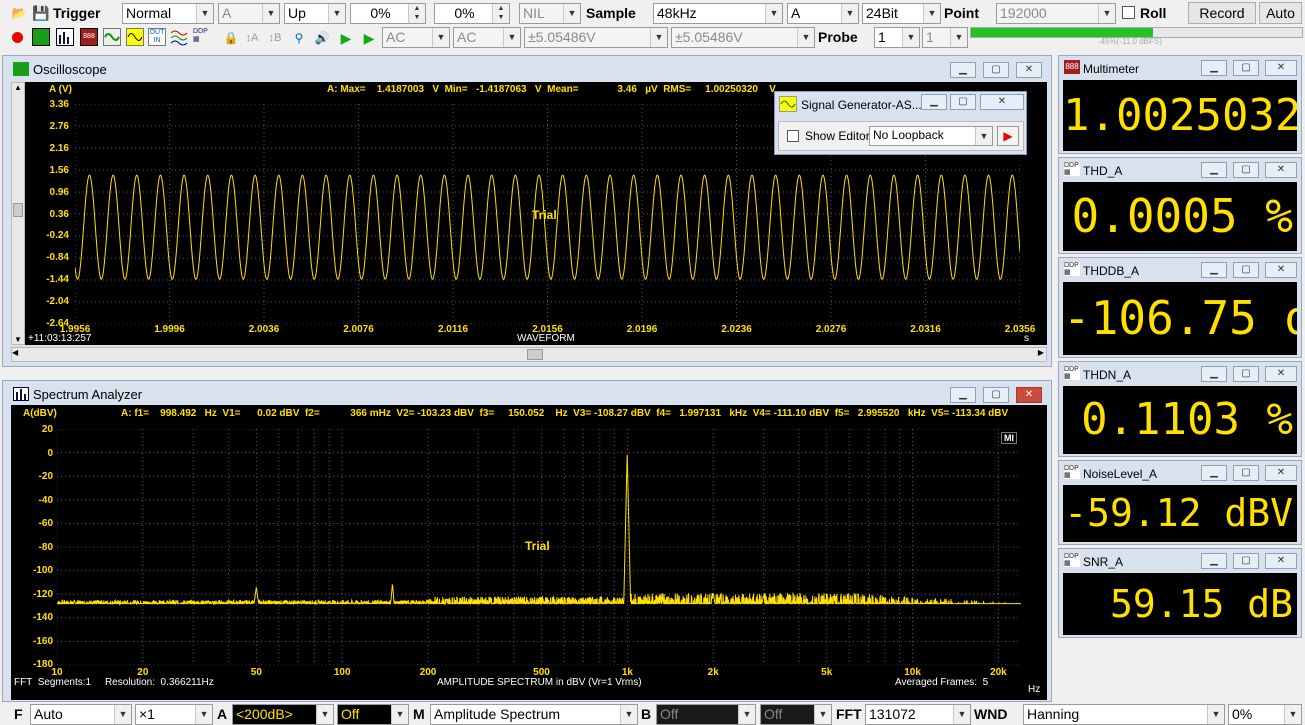 Image resolution: width=1305 pixels, height=725 pixels. Describe the element at coordinates (1180, 409) in the screenshot. I see `meter-window-3: DDP ▦ THDN_A ▁ ▢ ✕ 0.1103 %` at that location.